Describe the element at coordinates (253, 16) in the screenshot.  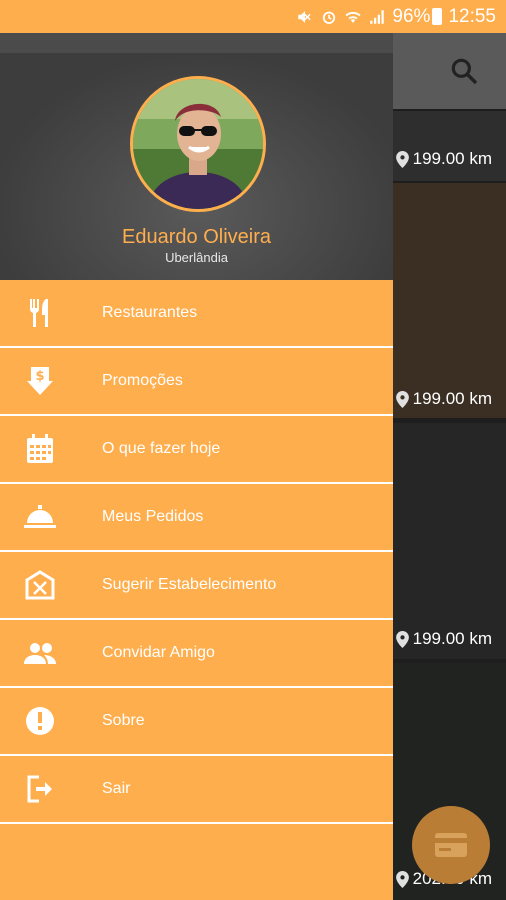
I see `status-bar: 96% 12:55` at that location.